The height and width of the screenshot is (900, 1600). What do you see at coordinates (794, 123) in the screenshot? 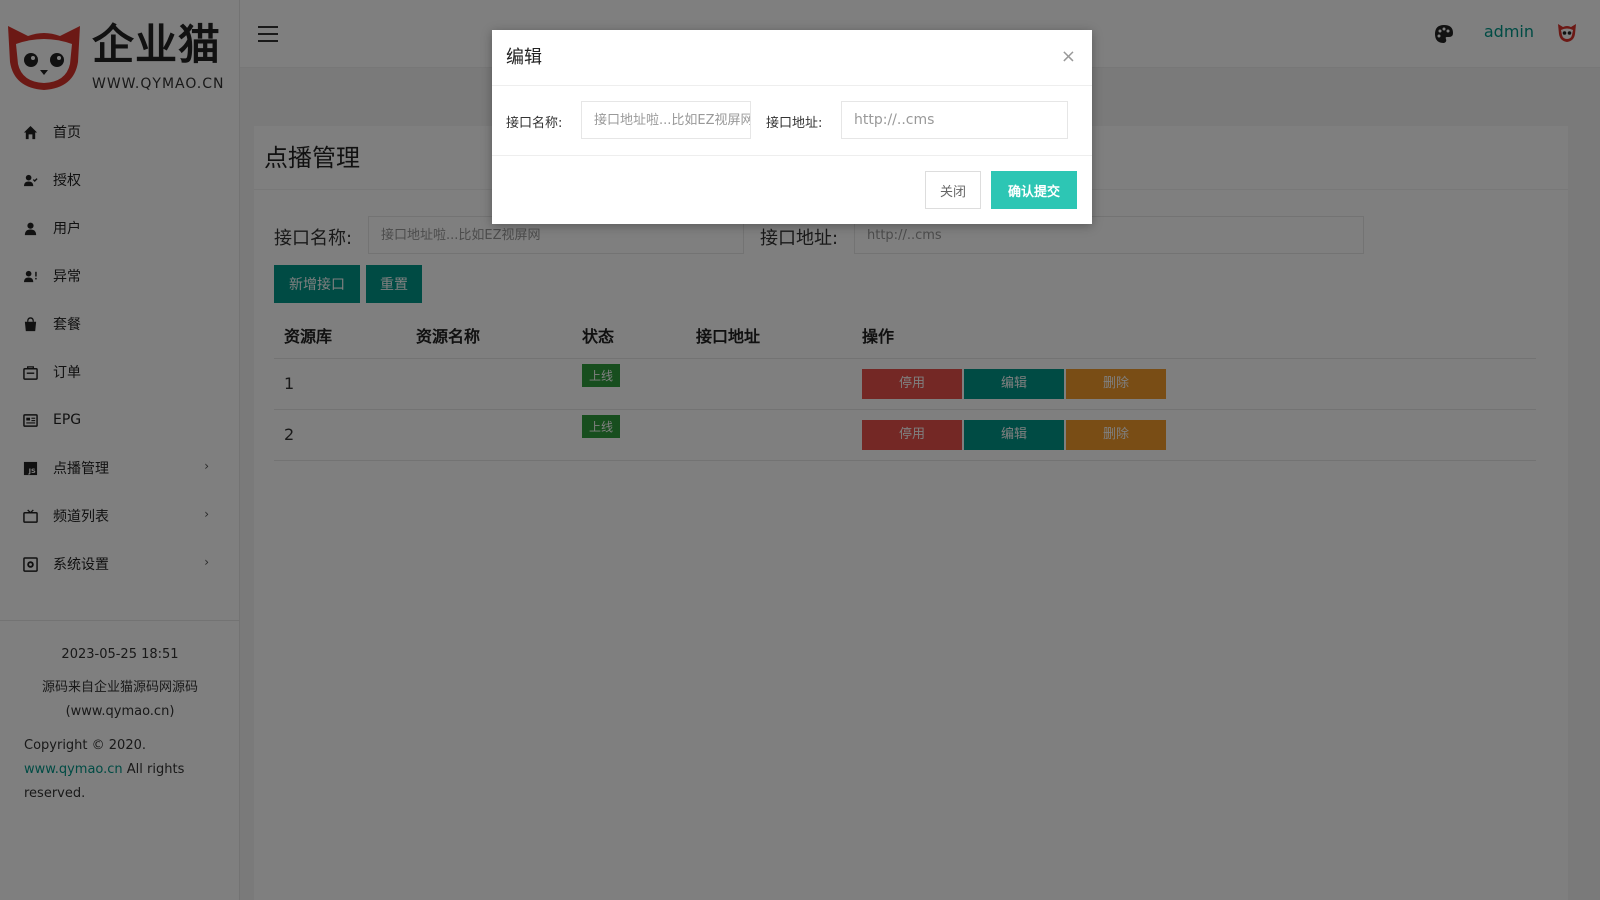
I see `dialog-url-label: 接口地址:` at bounding box center [794, 123].